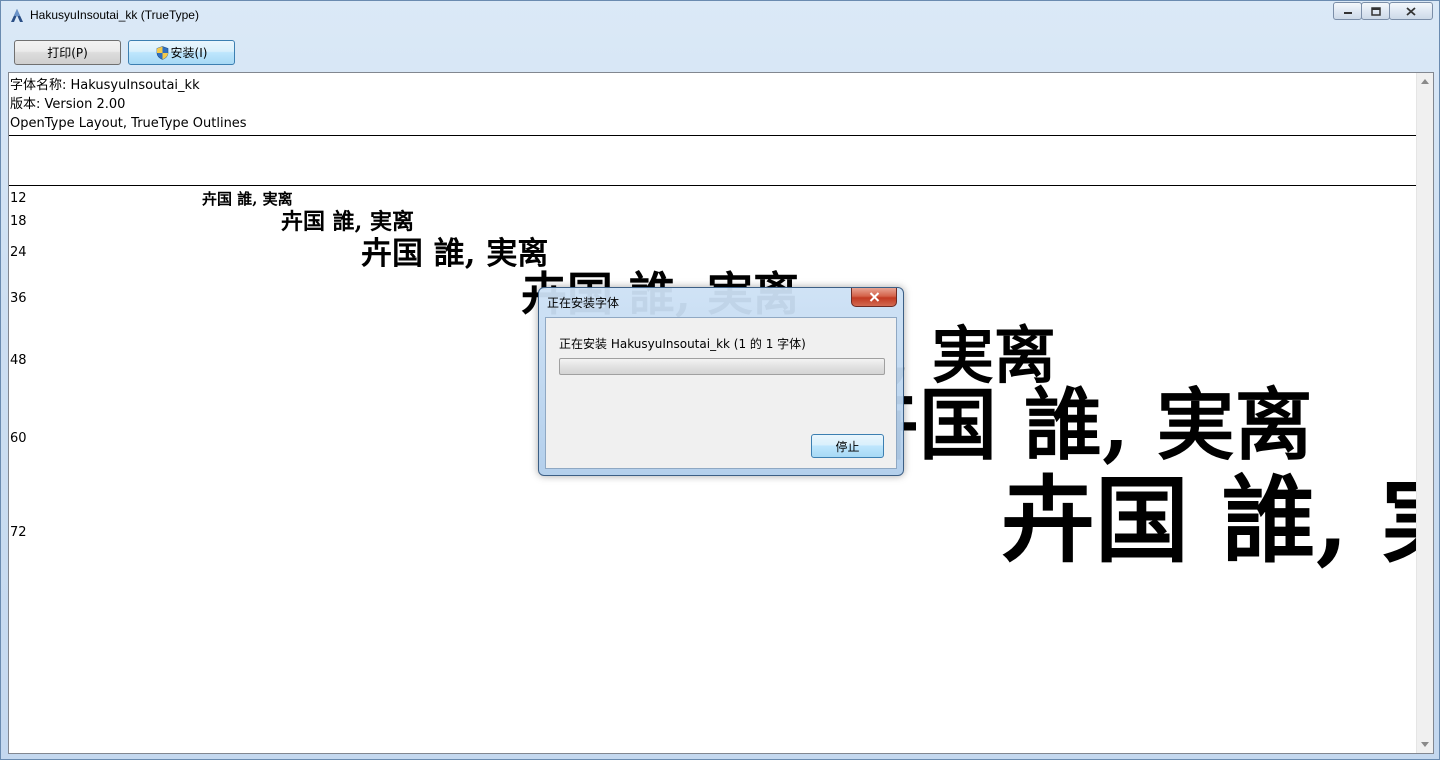 The height and width of the screenshot is (760, 1440). I want to click on install-button-label: 安装(I), so click(189, 53).